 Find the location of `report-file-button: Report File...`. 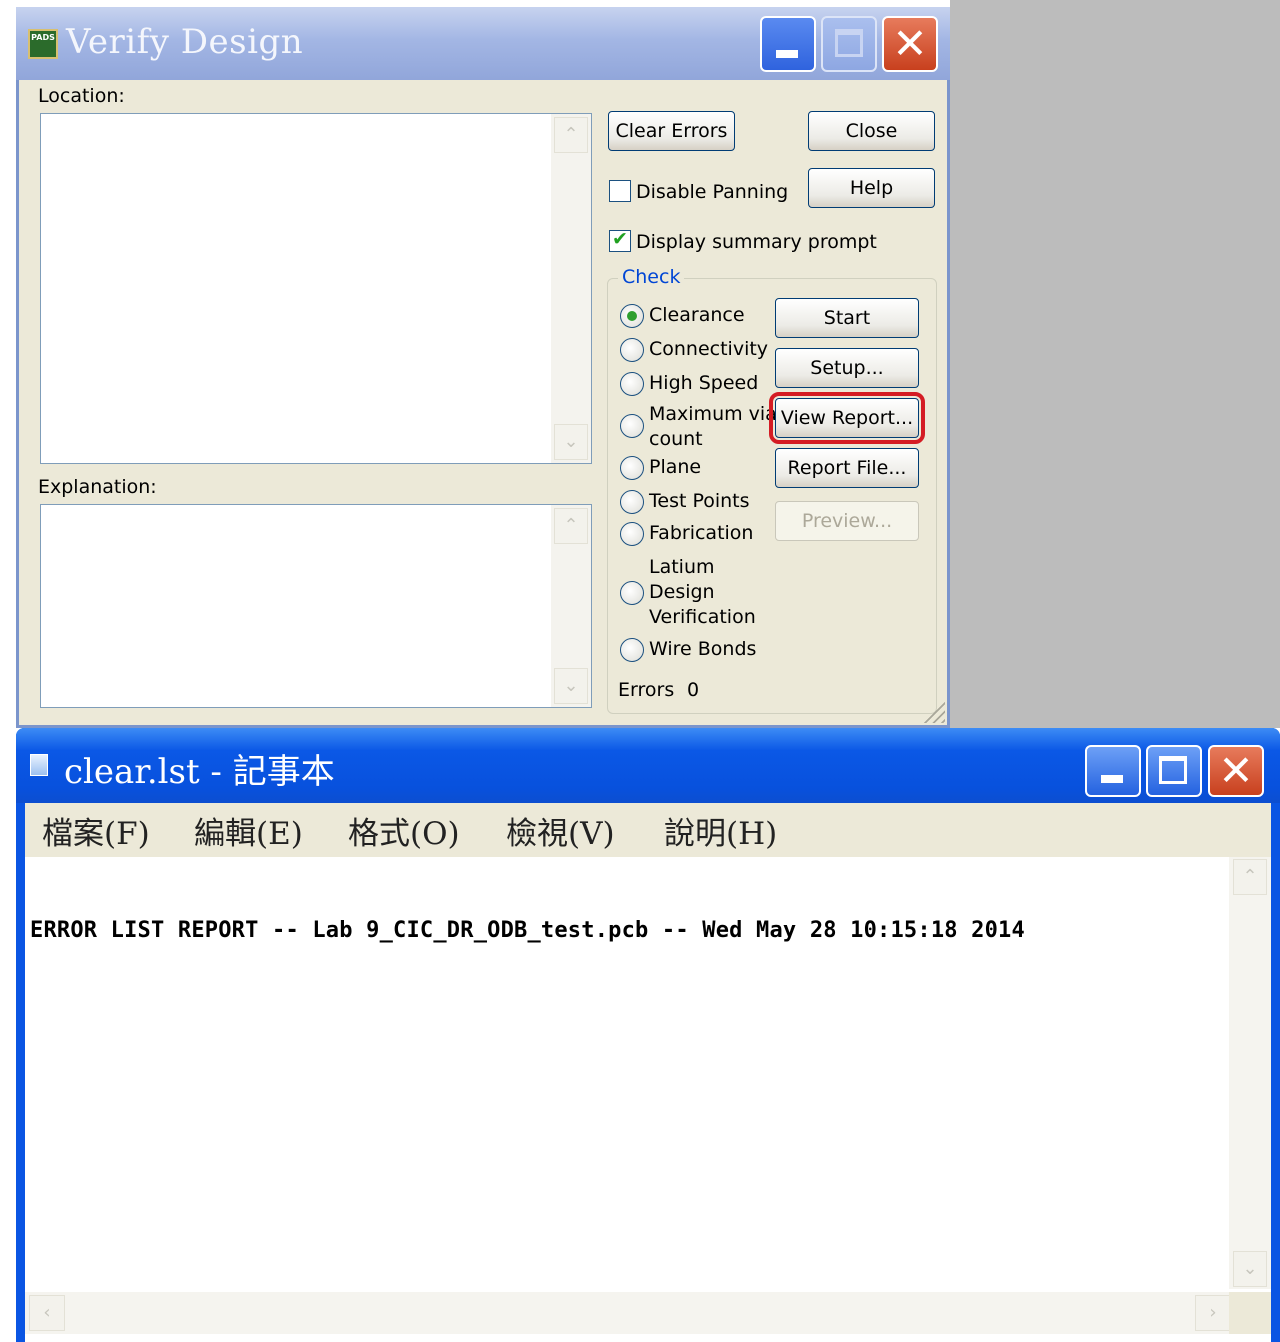

report-file-button: Report File... is located at coordinates (847, 468).